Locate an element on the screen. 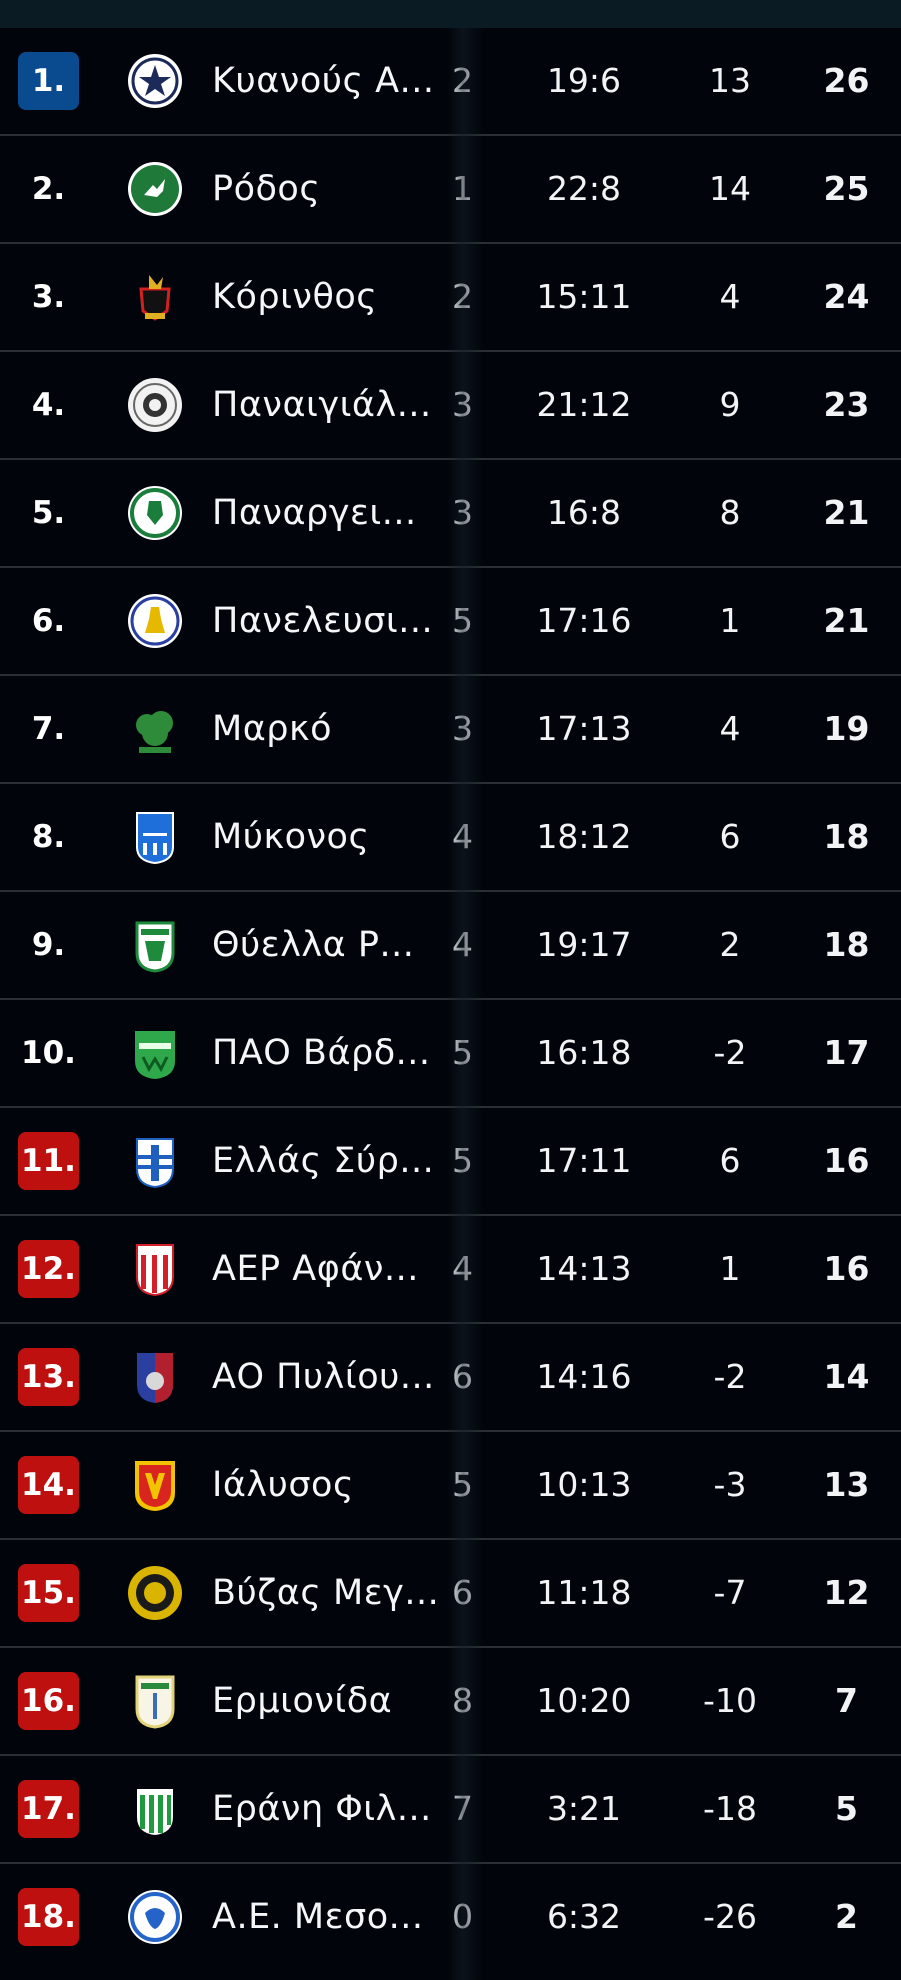  rank-badge: 5. is located at coordinates (48, 513).